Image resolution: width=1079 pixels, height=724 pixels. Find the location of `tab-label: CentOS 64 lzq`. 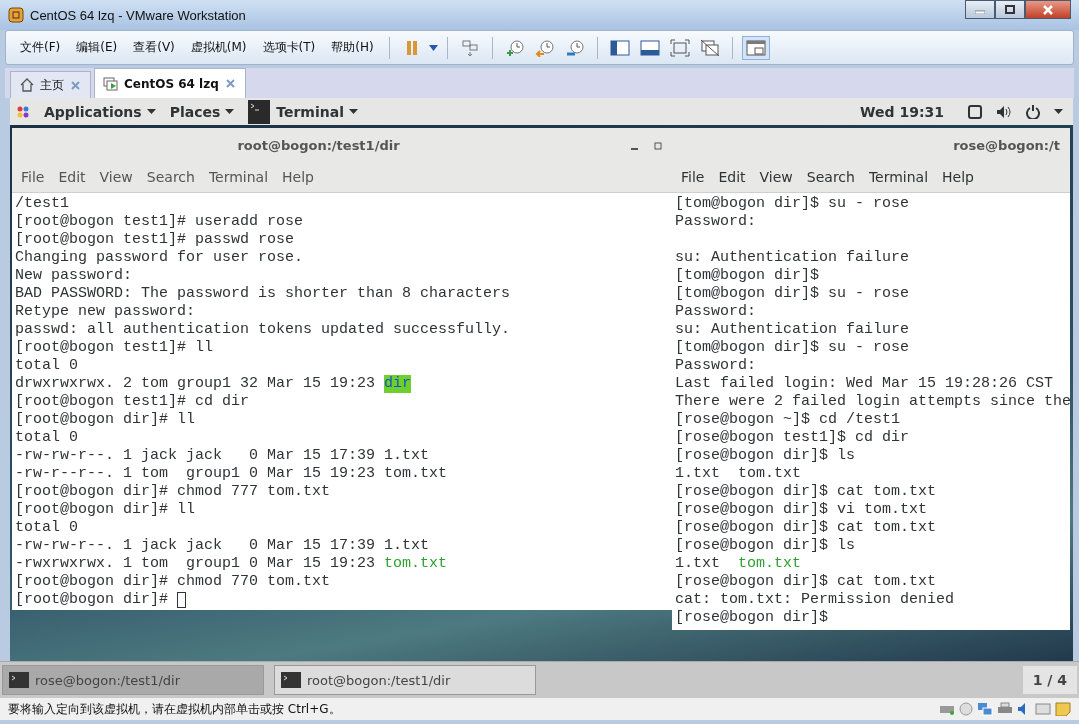

tab-label: CentOS 64 lzq is located at coordinates (171, 83).